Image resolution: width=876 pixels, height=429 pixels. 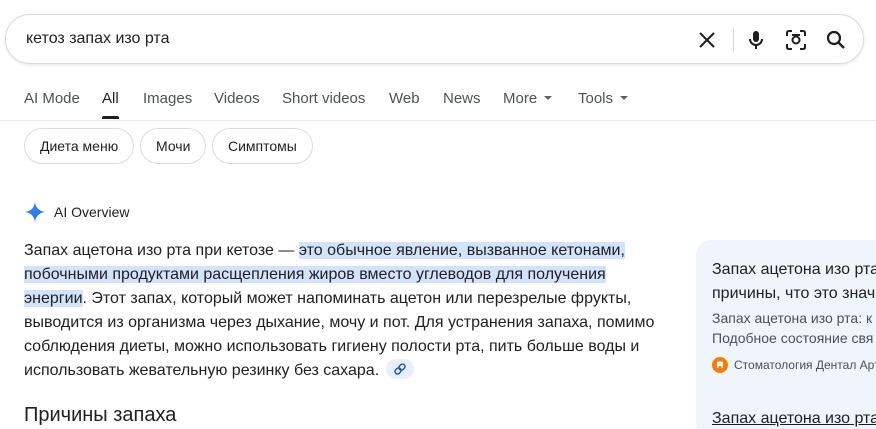 I want to click on tabs-divider, so click(x=438, y=120).